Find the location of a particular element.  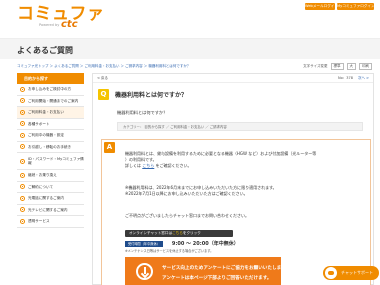

answer-line: ）の利用料です。 is located at coordinates (141, 159).